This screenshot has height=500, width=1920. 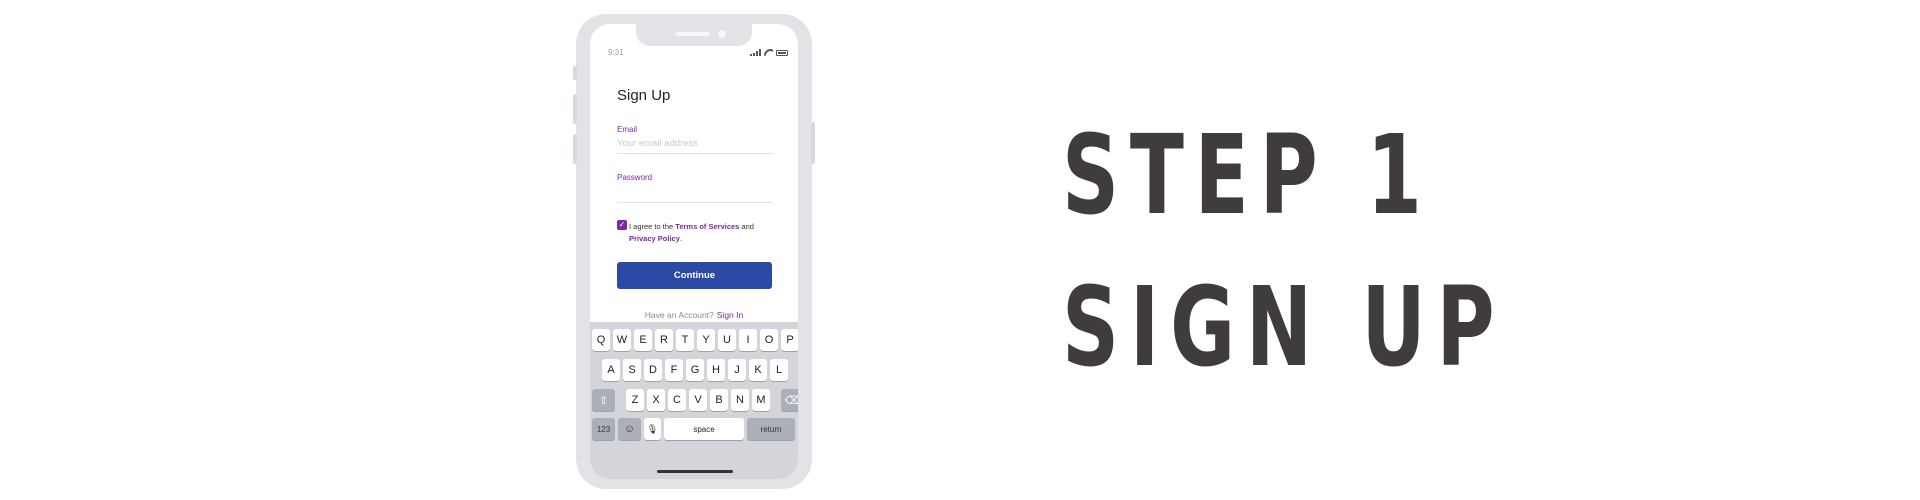 What do you see at coordinates (737, 370) in the screenshot?
I see `key-j: J` at bounding box center [737, 370].